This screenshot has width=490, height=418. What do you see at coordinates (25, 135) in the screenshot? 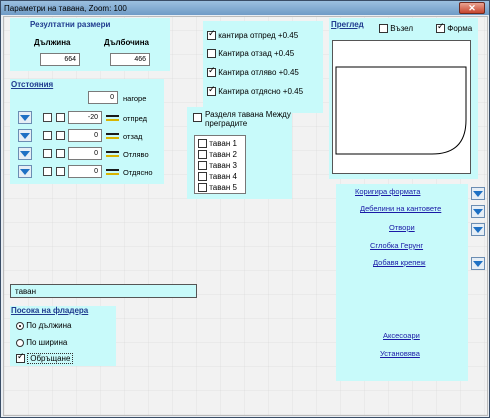
I see `distance-back-dropdown` at bounding box center [25, 135].